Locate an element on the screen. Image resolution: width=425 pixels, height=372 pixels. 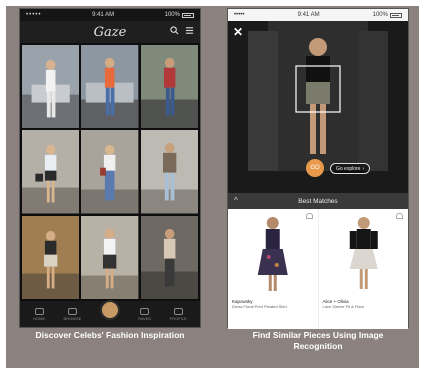
camera-icon is located at coordinates (109, 310).